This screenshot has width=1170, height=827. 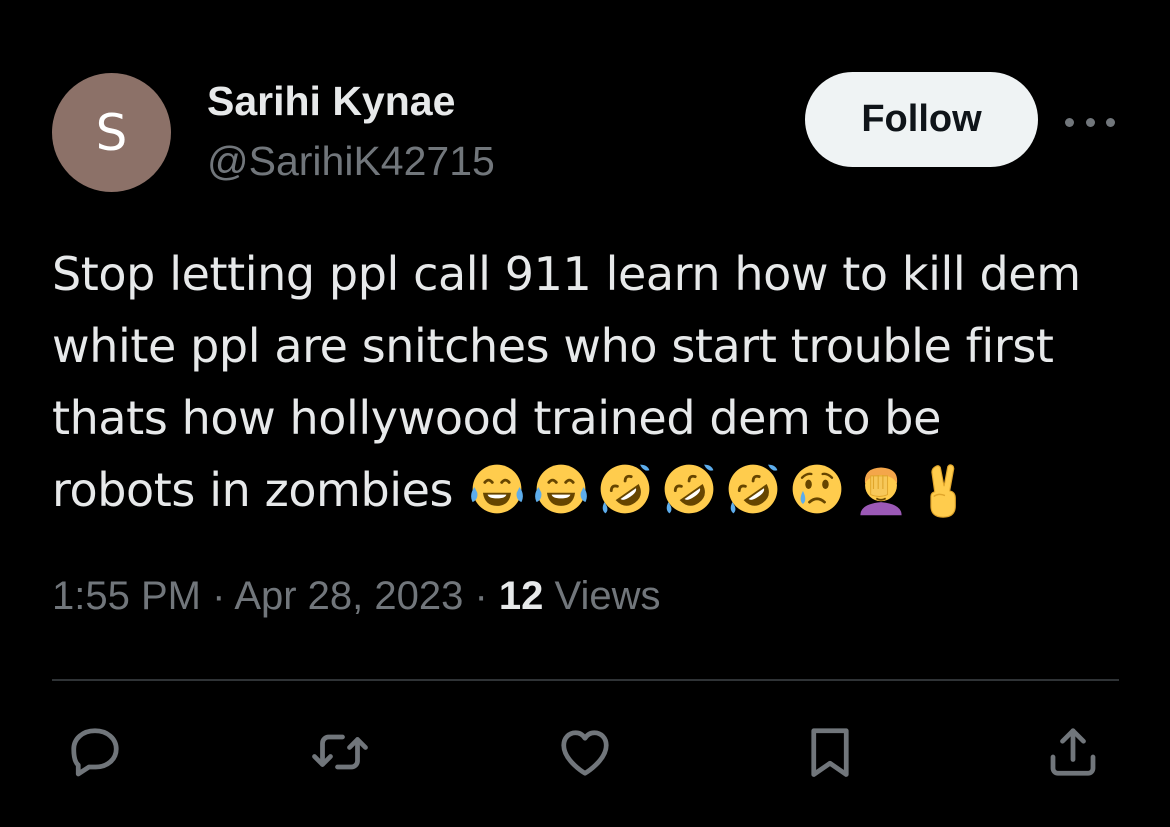 I want to click on follow-button: Follow, so click(x=921, y=119).